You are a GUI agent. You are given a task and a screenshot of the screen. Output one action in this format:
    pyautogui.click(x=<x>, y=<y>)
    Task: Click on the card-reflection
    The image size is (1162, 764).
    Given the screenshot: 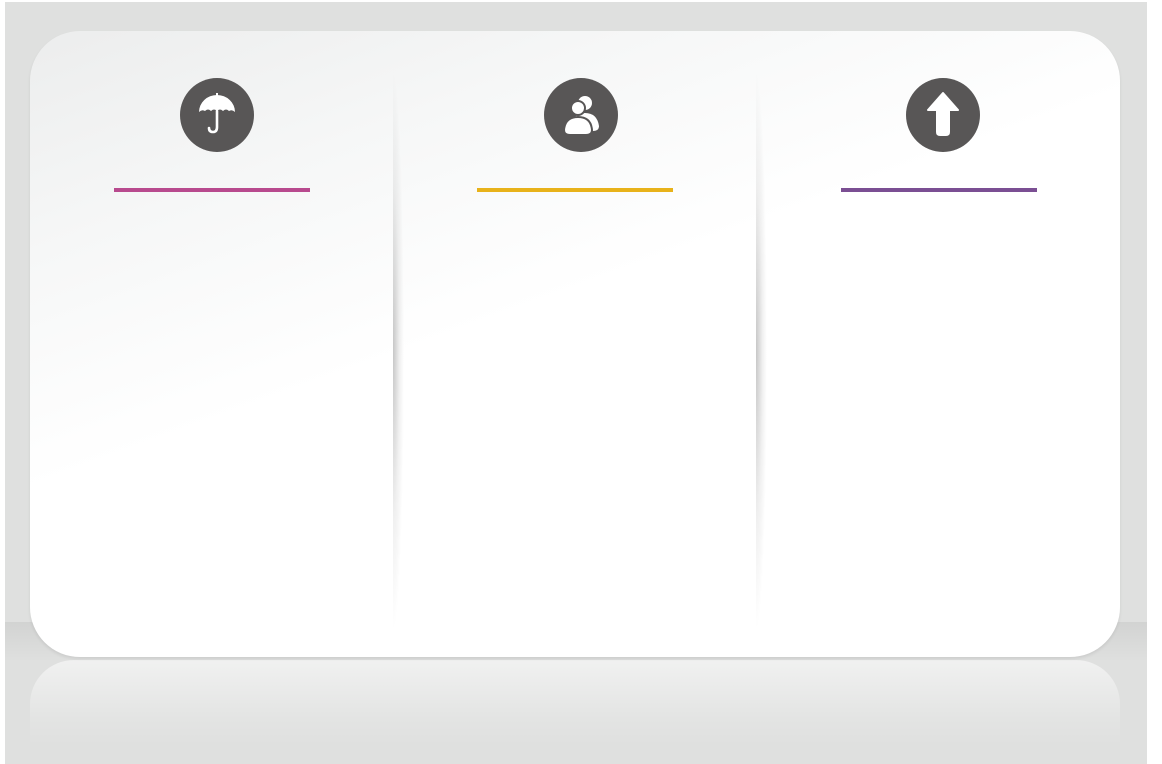 What is the action you would take?
    pyautogui.click(x=575, y=703)
    